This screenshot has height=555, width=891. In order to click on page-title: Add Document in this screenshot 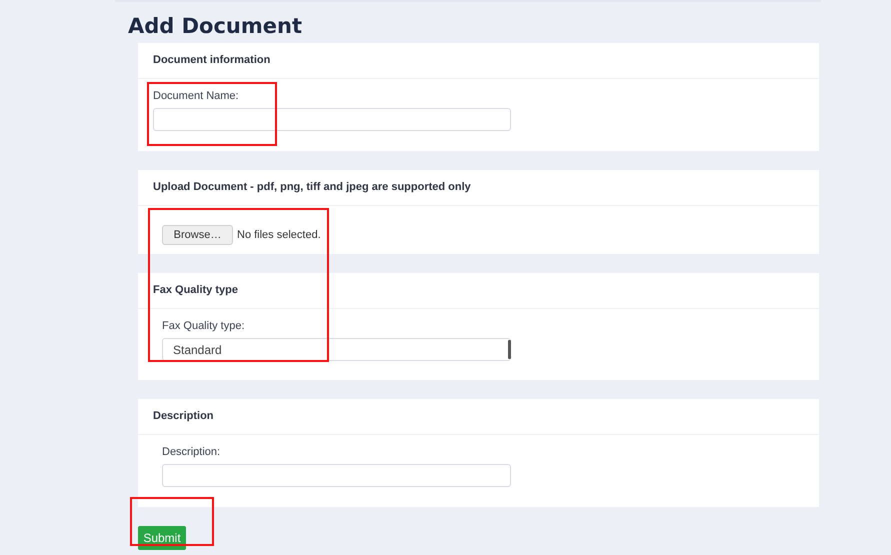, I will do `click(215, 26)`.